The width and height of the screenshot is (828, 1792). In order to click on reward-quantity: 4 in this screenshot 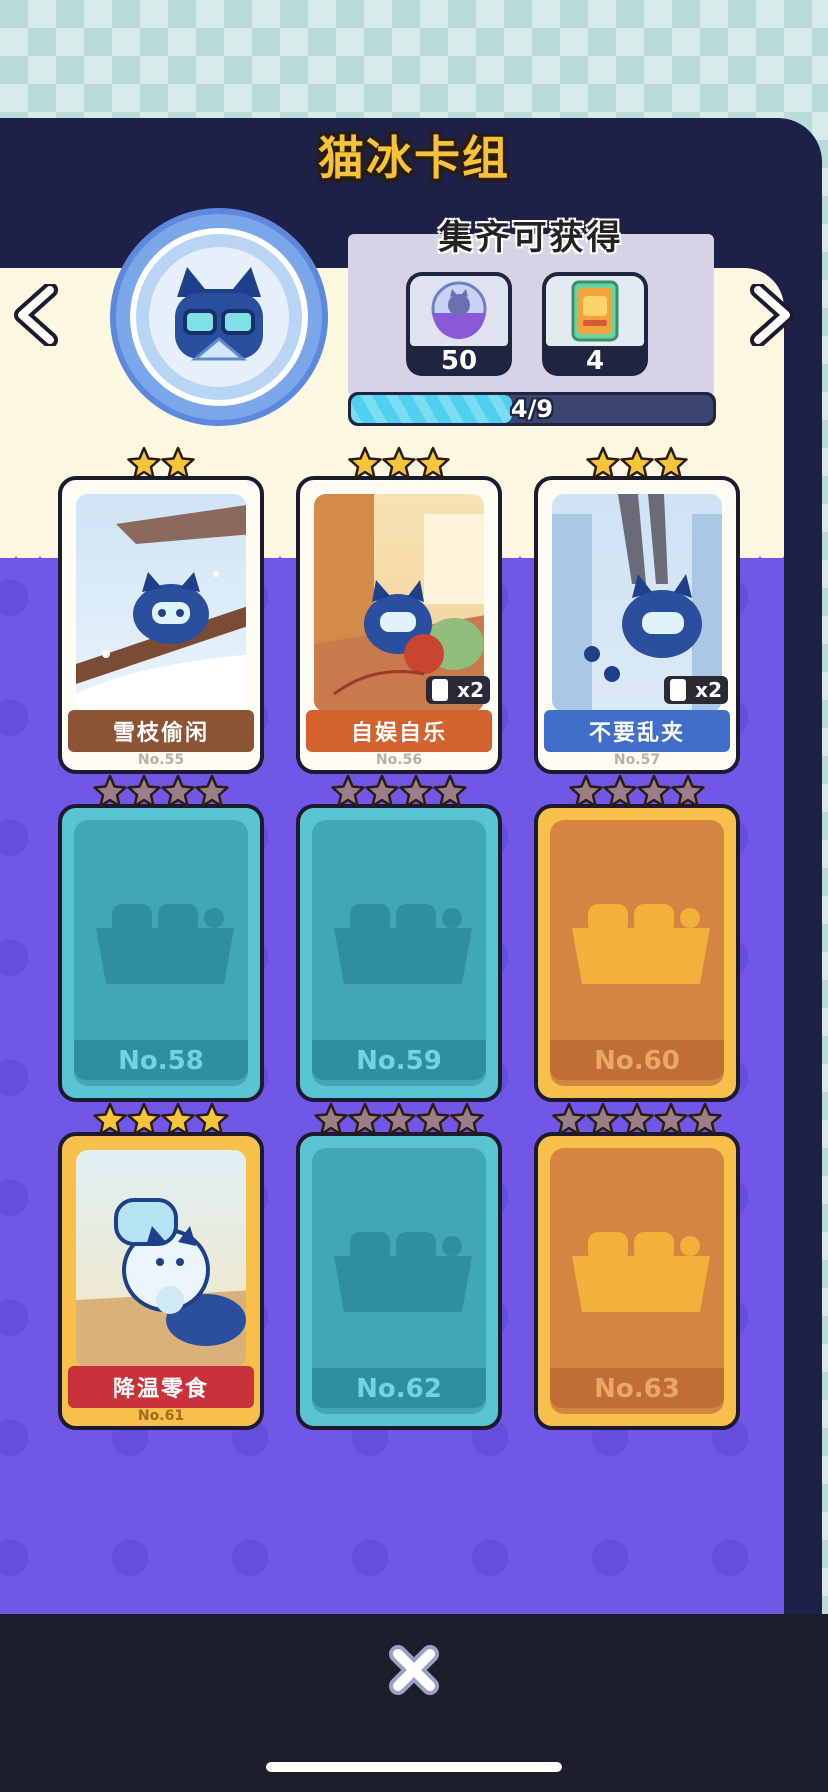, I will do `click(595, 361)`.